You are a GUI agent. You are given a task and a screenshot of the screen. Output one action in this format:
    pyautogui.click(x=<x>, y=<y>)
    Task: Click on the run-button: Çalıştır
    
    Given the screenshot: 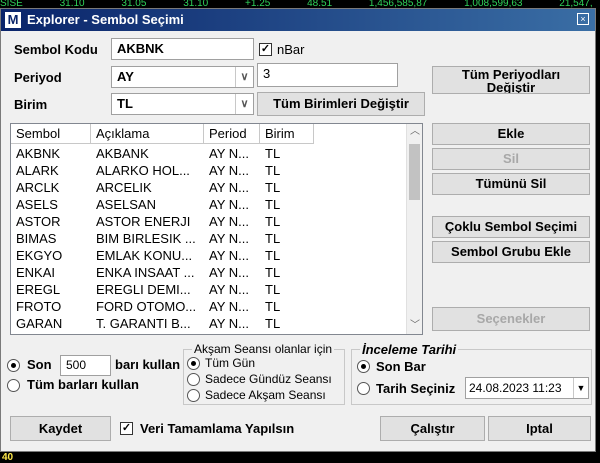 What is the action you would take?
    pyautogui.click(x=432, y=428)
    